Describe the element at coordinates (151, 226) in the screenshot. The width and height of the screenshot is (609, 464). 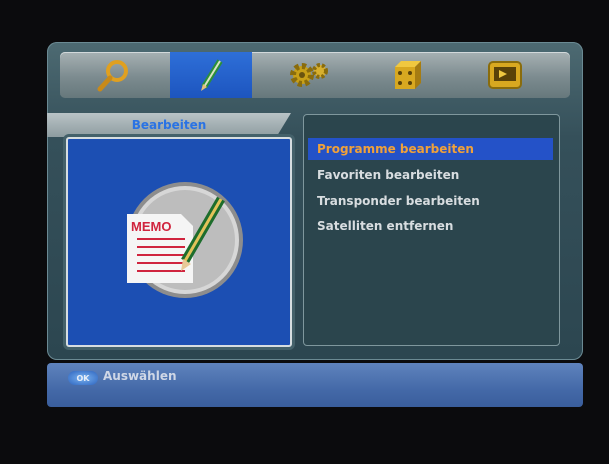
I see `memo-label: MEMO` at that location.